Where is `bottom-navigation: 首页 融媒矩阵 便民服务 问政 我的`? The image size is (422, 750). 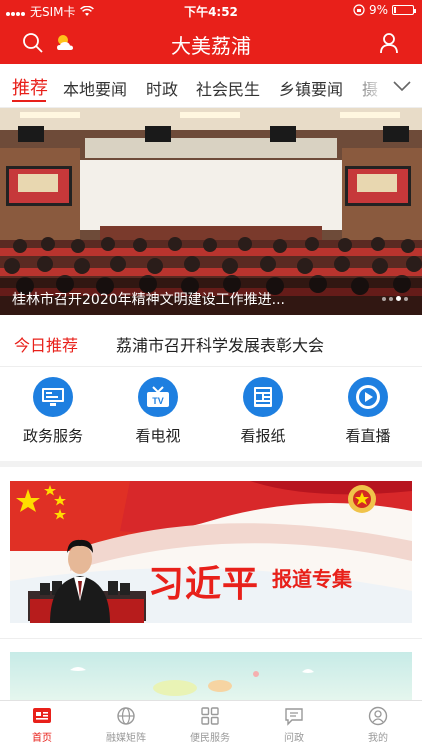 bottom-navigation: 首页 融媒矩阵 便民服务 问政 我的 is located at coordinates (211, 725).